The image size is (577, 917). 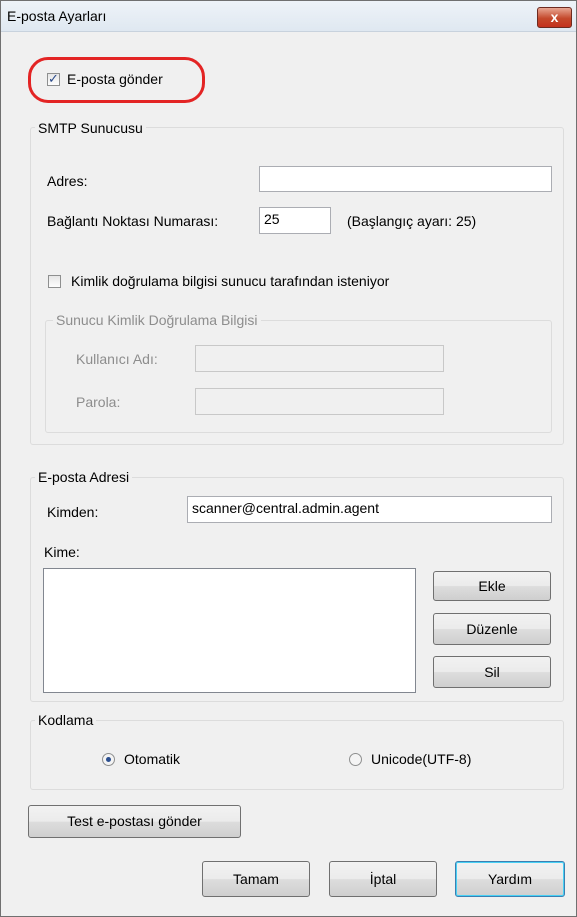 I want to click on close-button: x, so click(x=554, y=17).